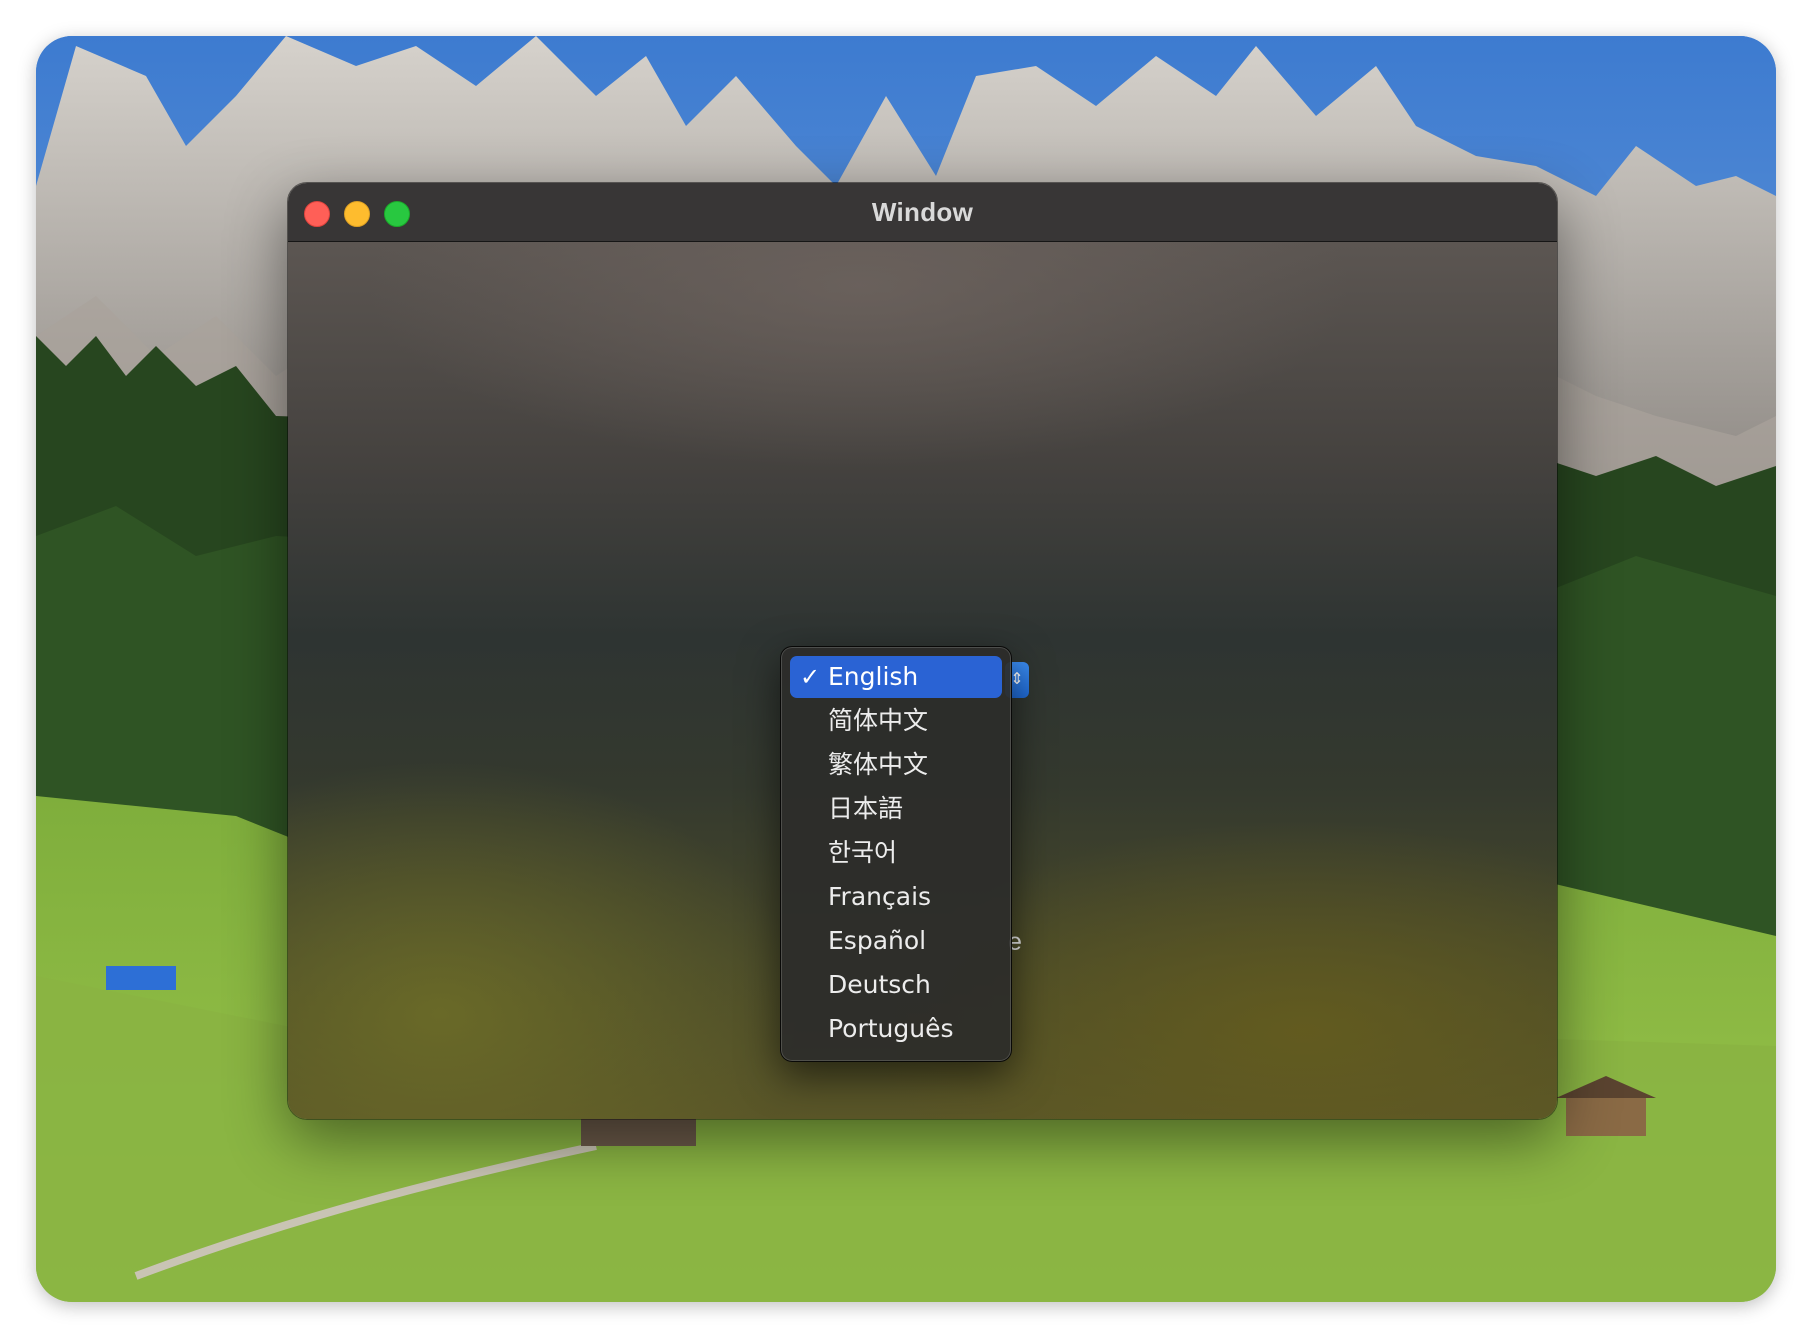 The image size is (1812, 1338). I want to click on window-title: Window, so click(922, 212).